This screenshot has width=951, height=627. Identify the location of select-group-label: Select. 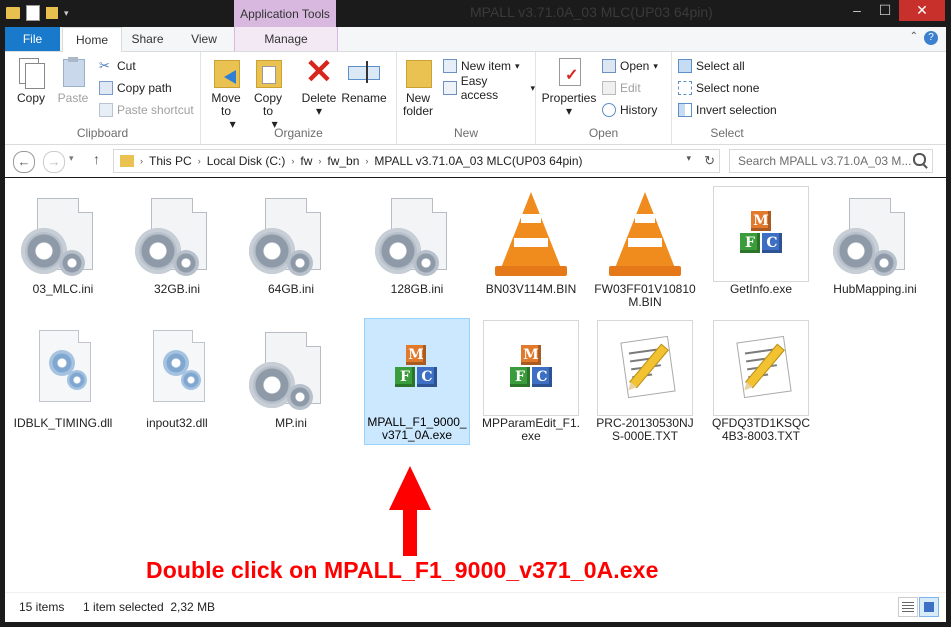
(727, 133).